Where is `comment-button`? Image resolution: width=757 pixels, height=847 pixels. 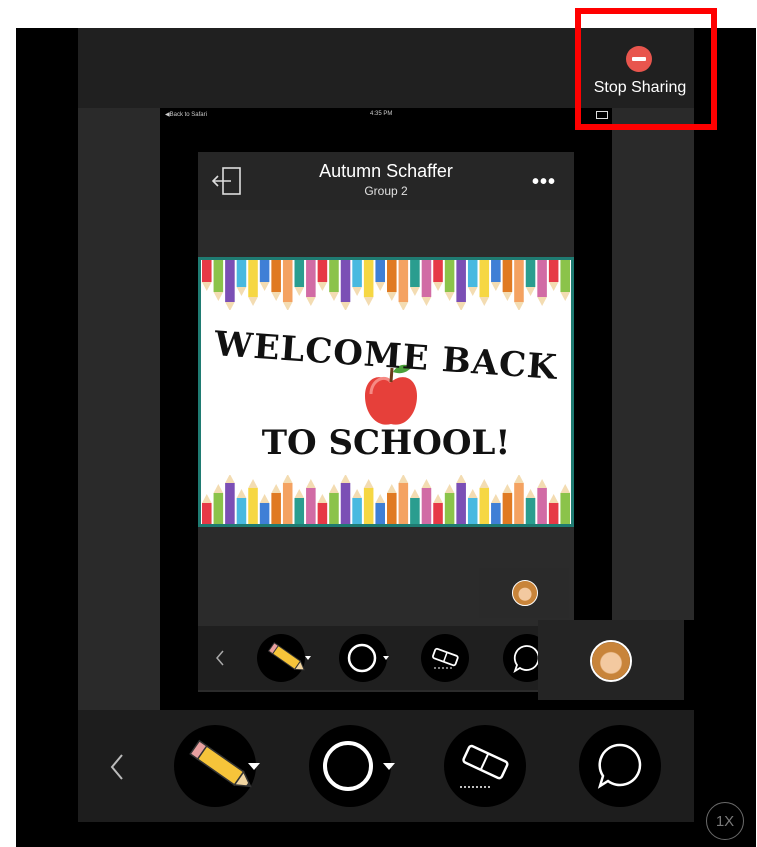 comment-button is located at coordinates (620, 766).